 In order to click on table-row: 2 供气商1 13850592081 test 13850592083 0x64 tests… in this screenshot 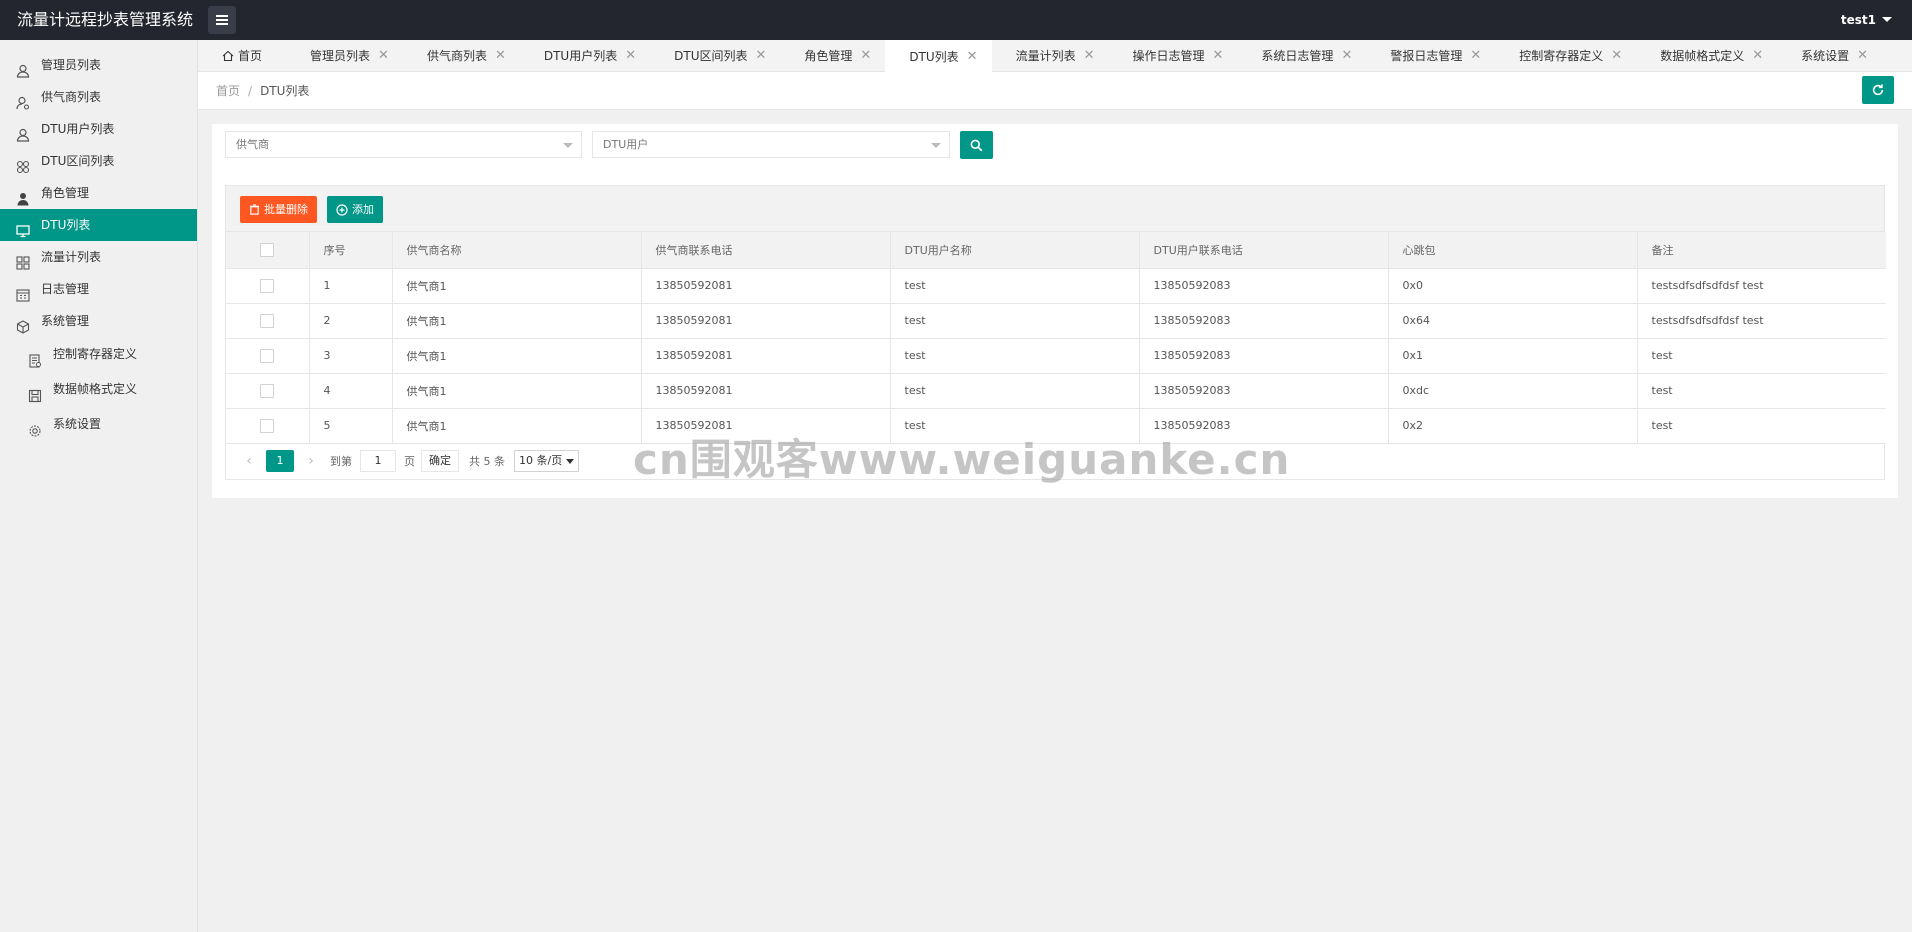, I will do `click(1056, 321)`.